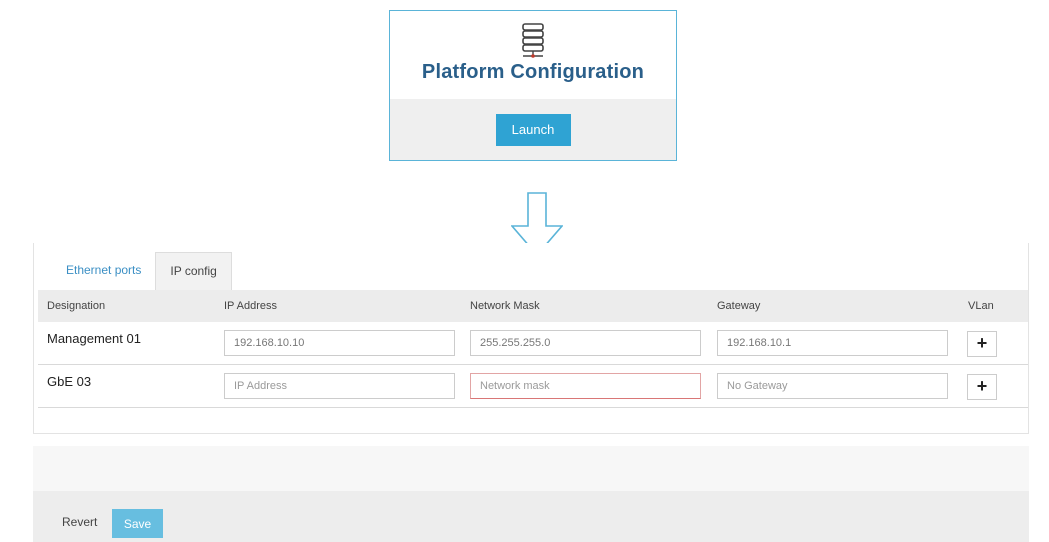 The width and height of the screenshot is (1049, 542). Describe the element at coordinates (339, 343) in the screenshot. I see `ip-address-field: 192.168.10.10` at that location.